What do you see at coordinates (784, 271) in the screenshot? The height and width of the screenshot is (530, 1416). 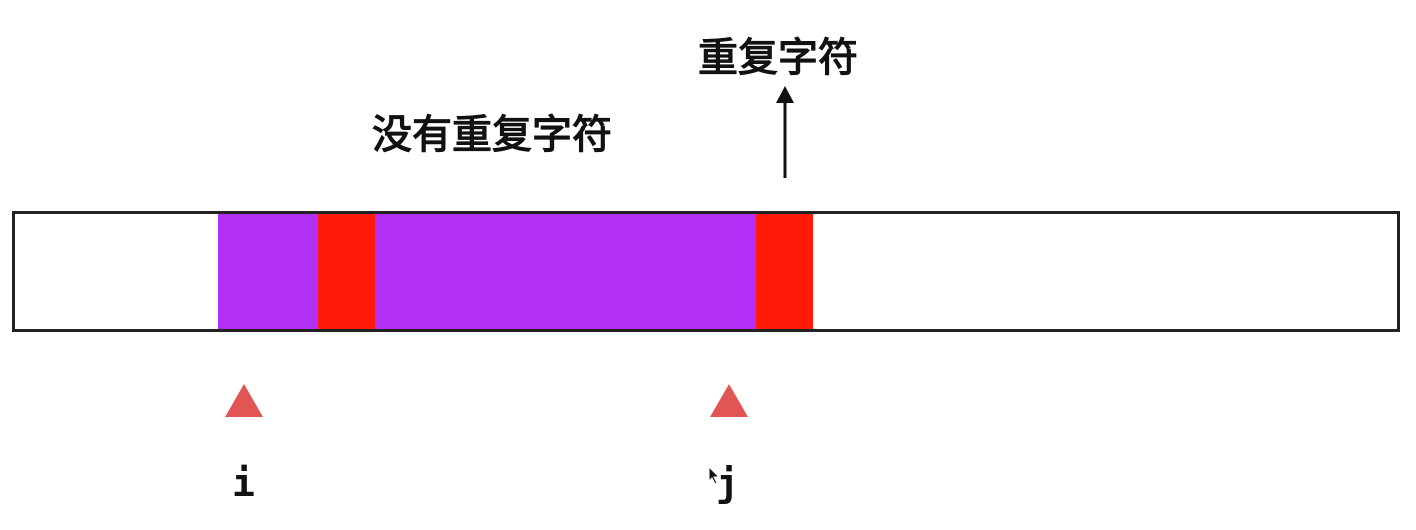 I see `duplicate-char-at-j` at bounding box center [784, 271].